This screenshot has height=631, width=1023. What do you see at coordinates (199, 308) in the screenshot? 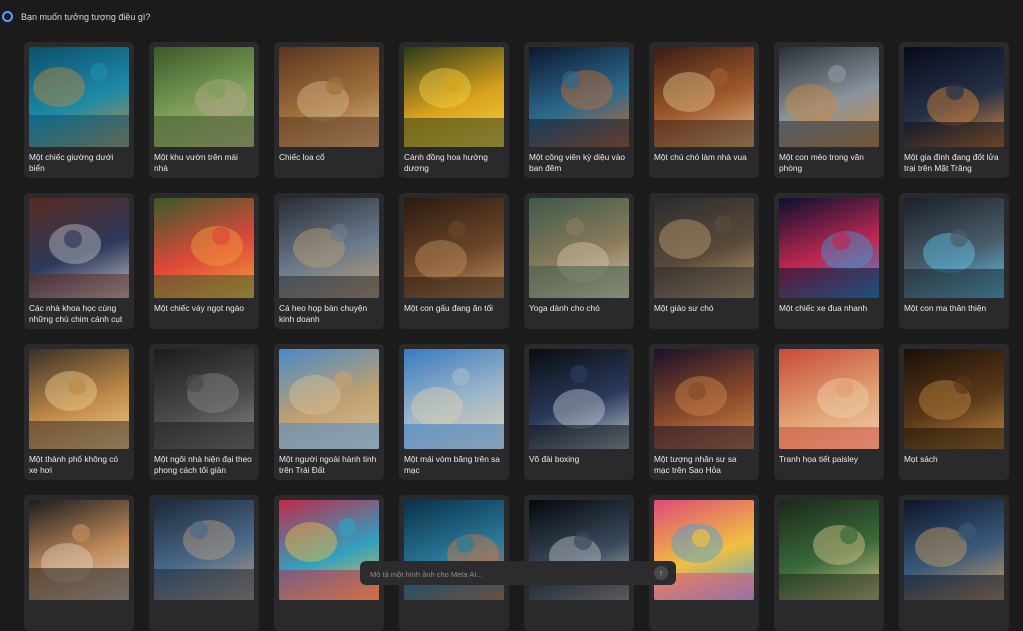
I see `example-image-caption: Một chiếc váy ngọt ngào` at bounding box center [199, 308].